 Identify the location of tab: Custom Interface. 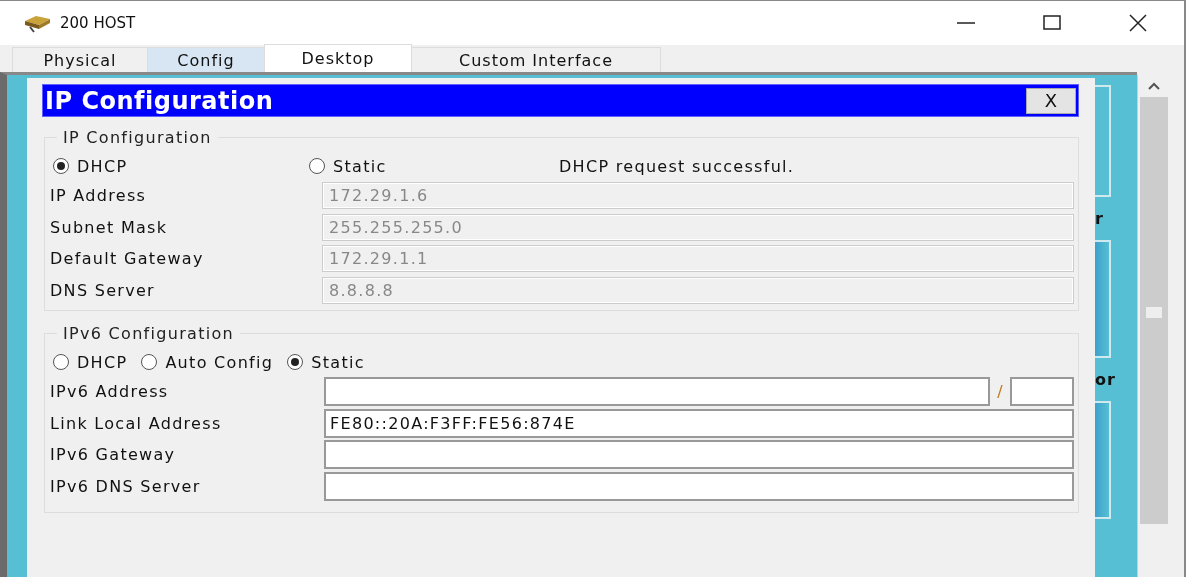
(536, 59).